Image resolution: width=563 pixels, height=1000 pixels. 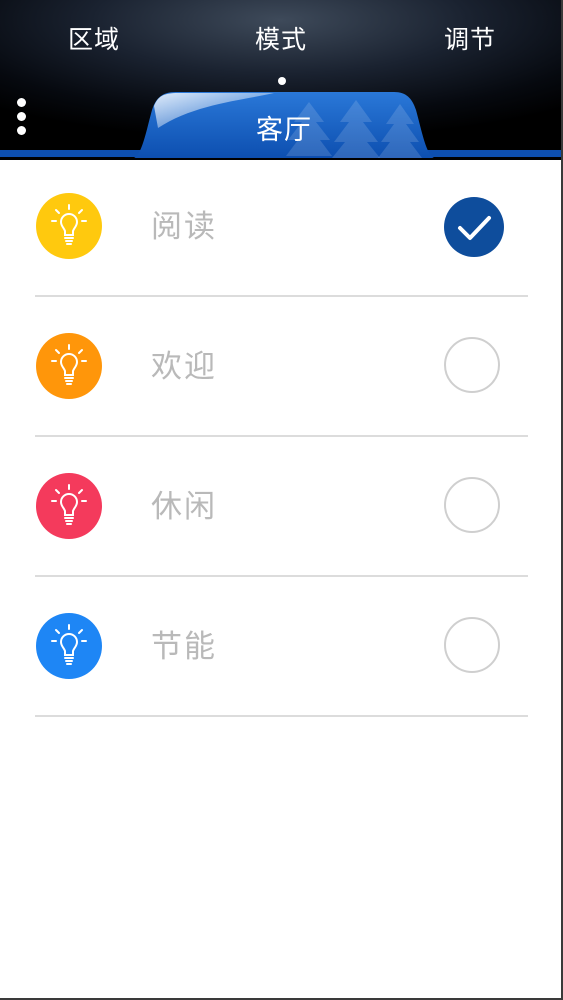 I want to click on mode-label: 欢迎, so click(x=184, y=367).